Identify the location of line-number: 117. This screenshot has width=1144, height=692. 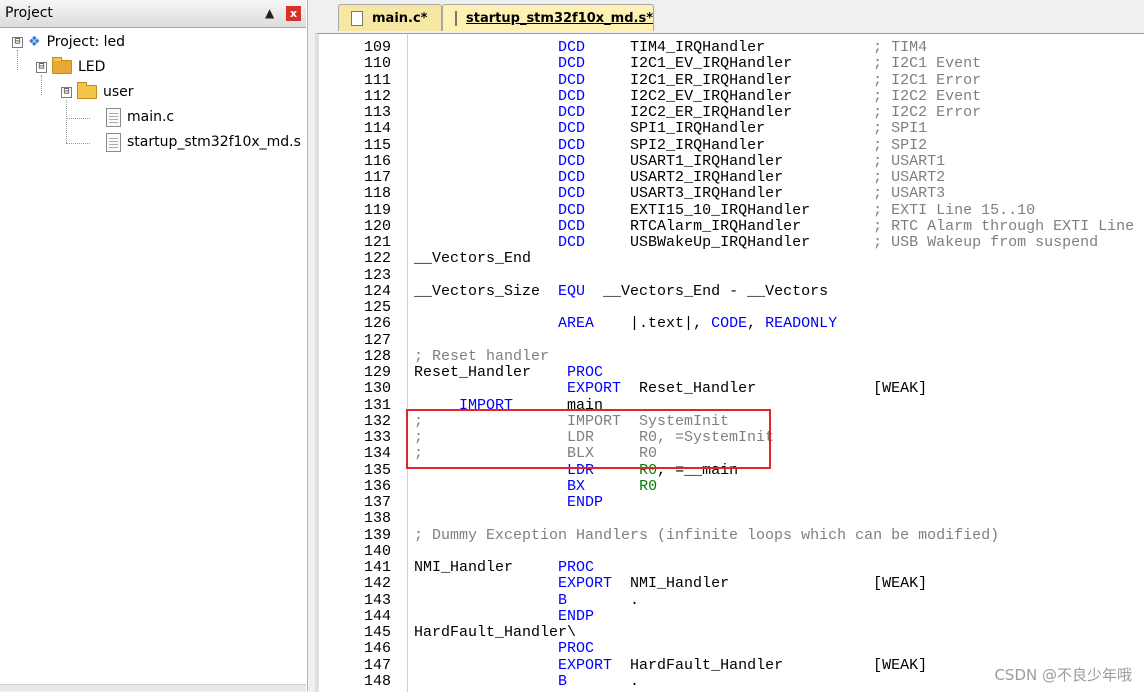
(377, 177).